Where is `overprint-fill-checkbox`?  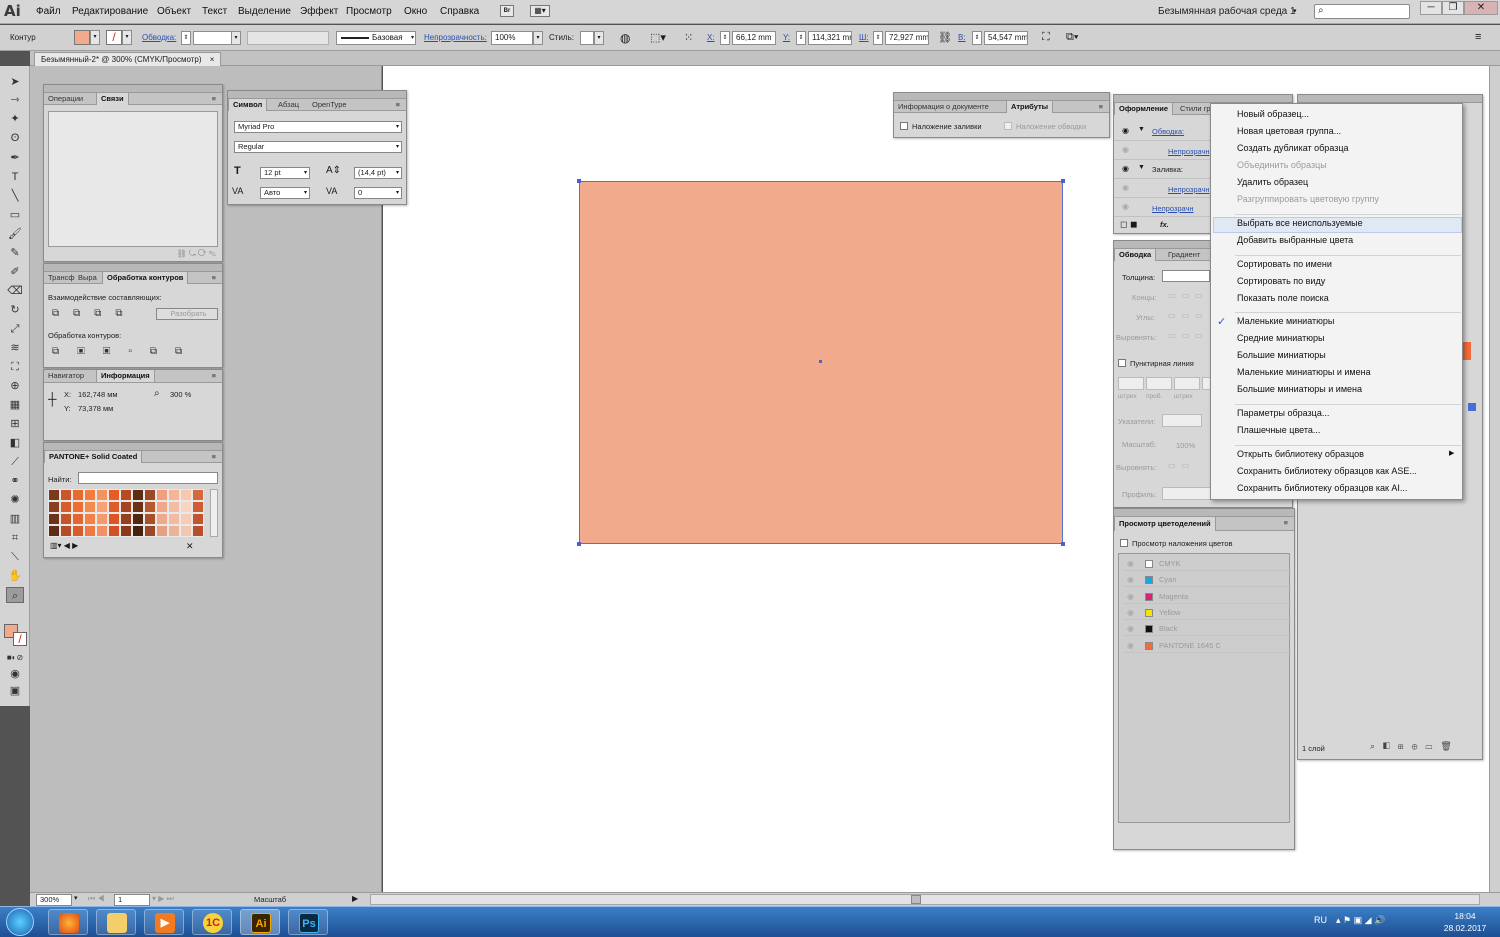
overprint-fill-checkbox is located at coordinates (904, 126).